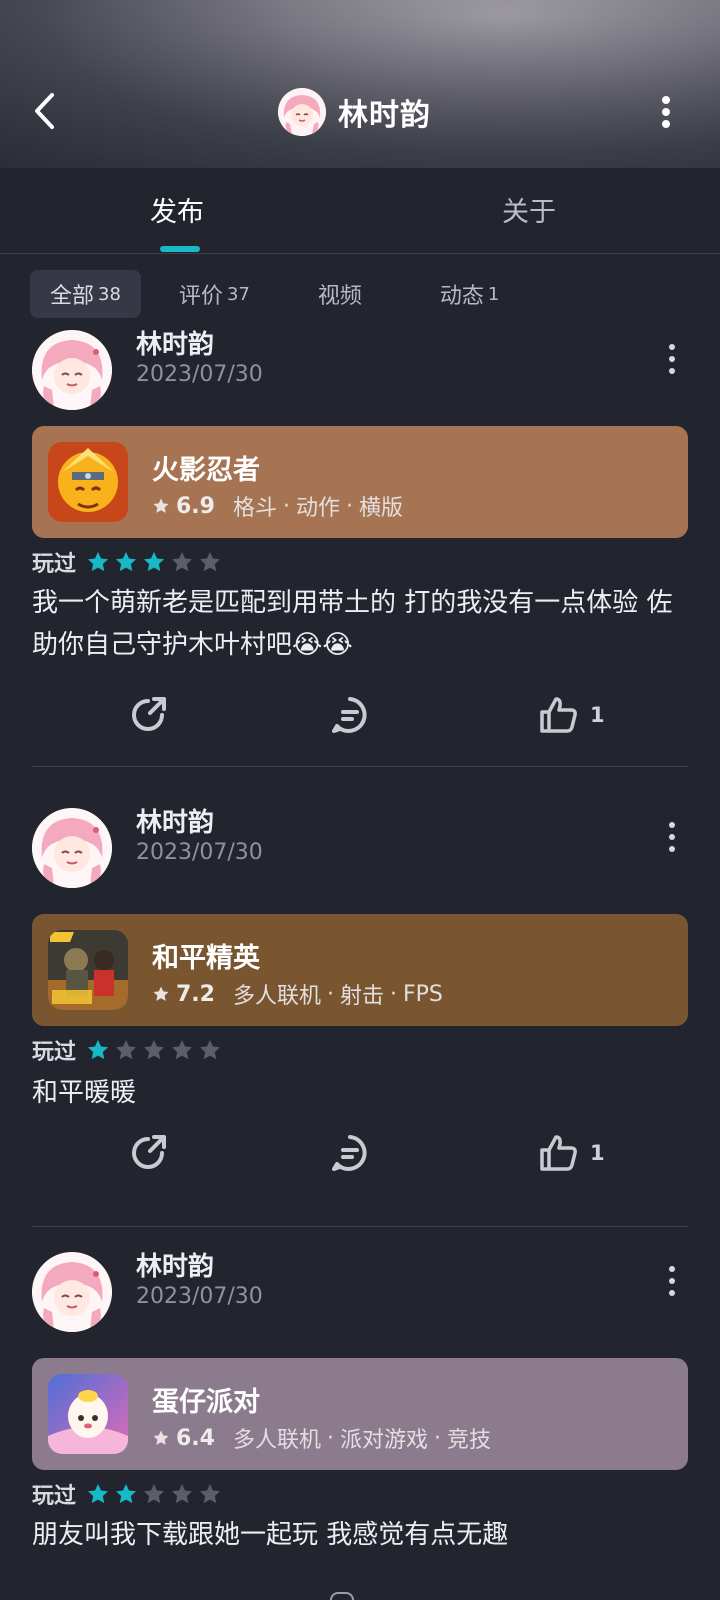 Image resolution: width=720 pixels, height=1600 pixels. I want to click on game-card: 和平精英 7.2 多人联机 · 射击 · FPS, so click(360, 970).